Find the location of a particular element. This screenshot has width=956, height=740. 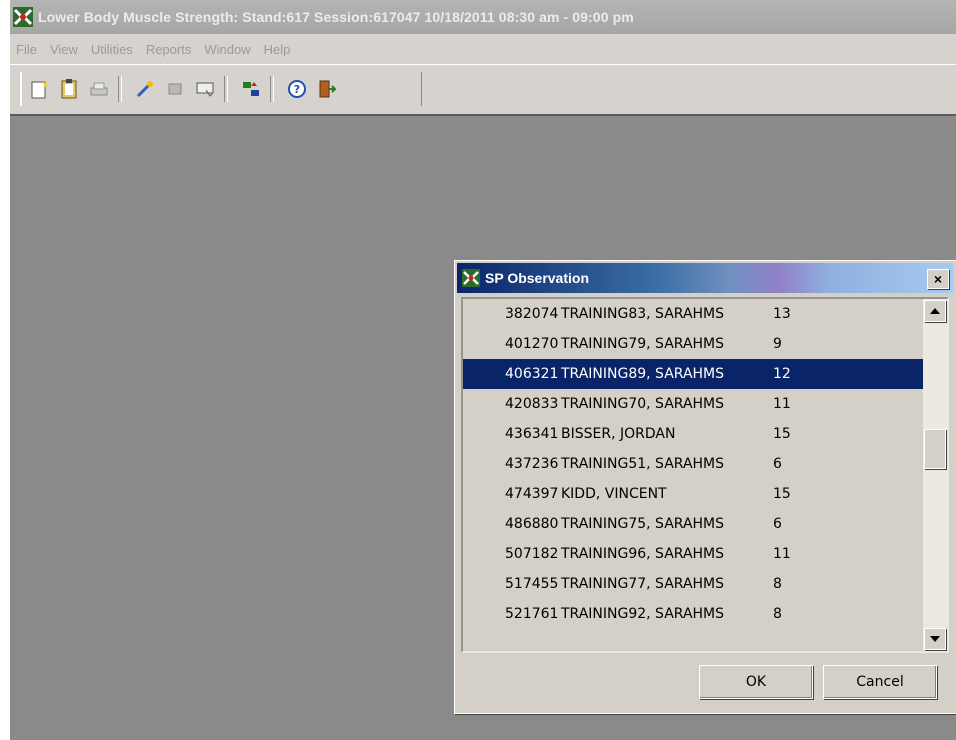

list-item: 517455 TRAINING77, SARAHMS 8 is located at coordinates (693, 584).